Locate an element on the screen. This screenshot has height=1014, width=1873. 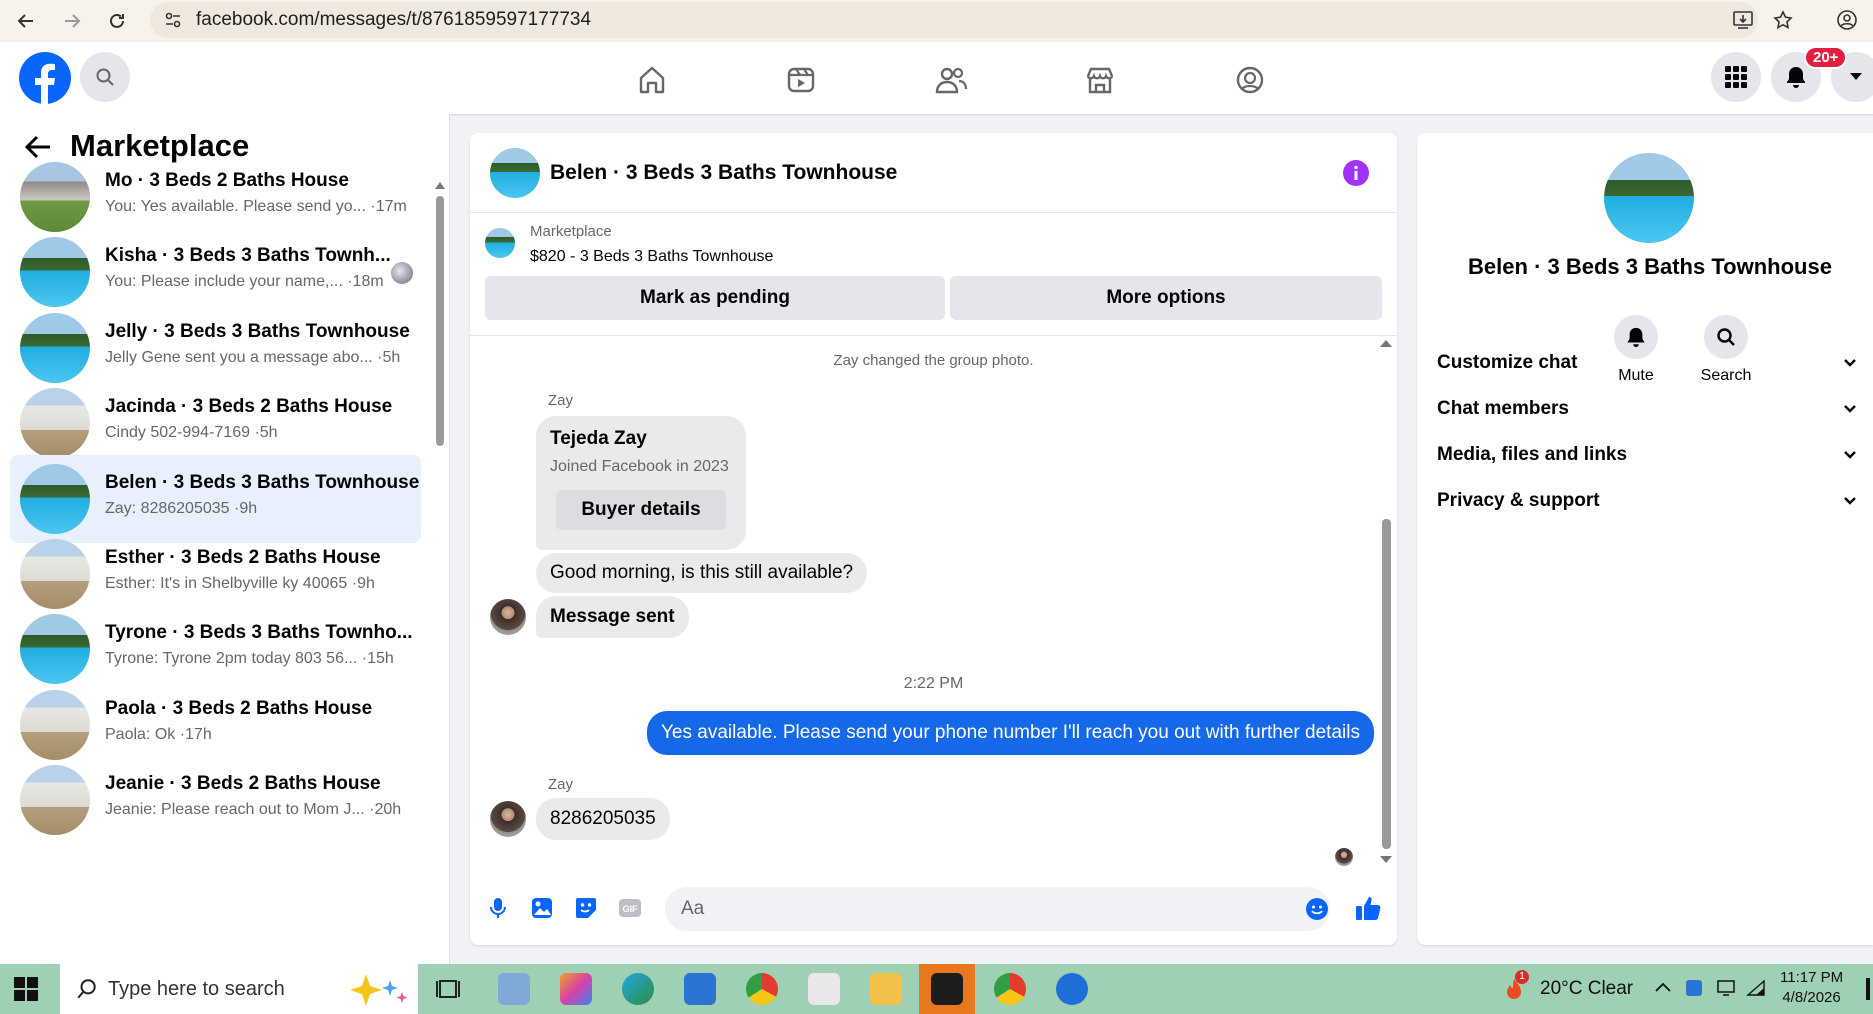
sticker-icon is located at coordinates (586, 908).